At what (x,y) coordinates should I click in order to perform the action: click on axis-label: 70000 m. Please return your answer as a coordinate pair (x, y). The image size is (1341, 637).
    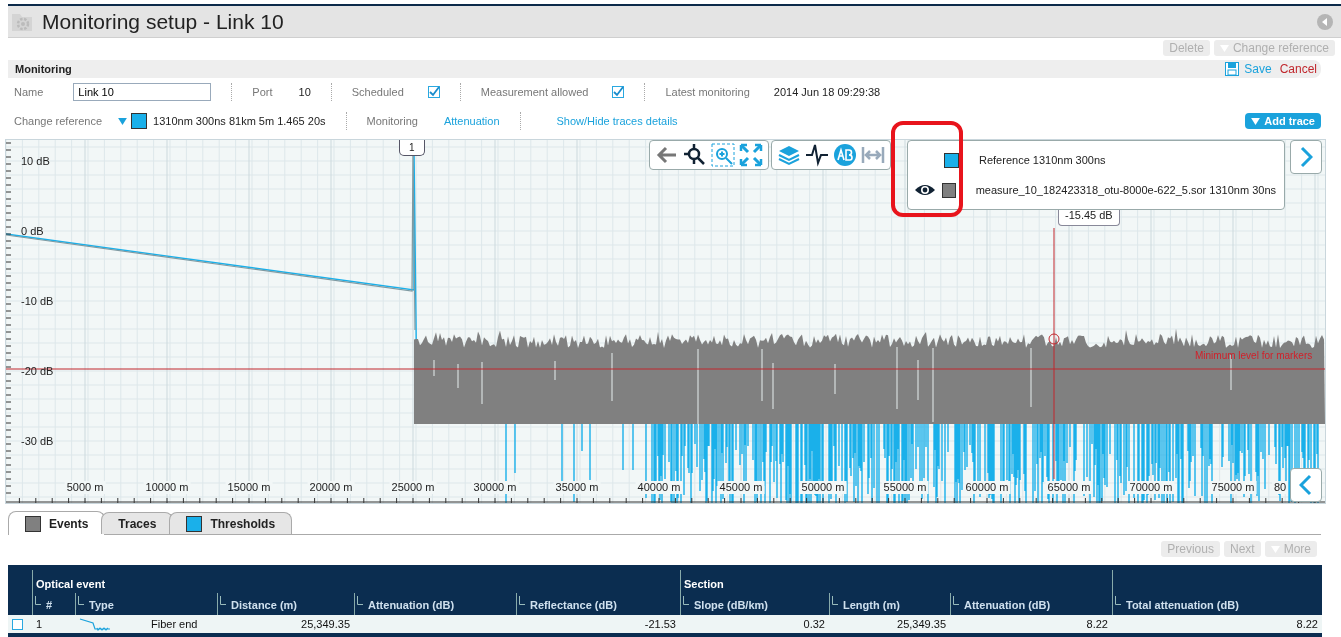
    Looking at the image, I should click on (1151, 487).